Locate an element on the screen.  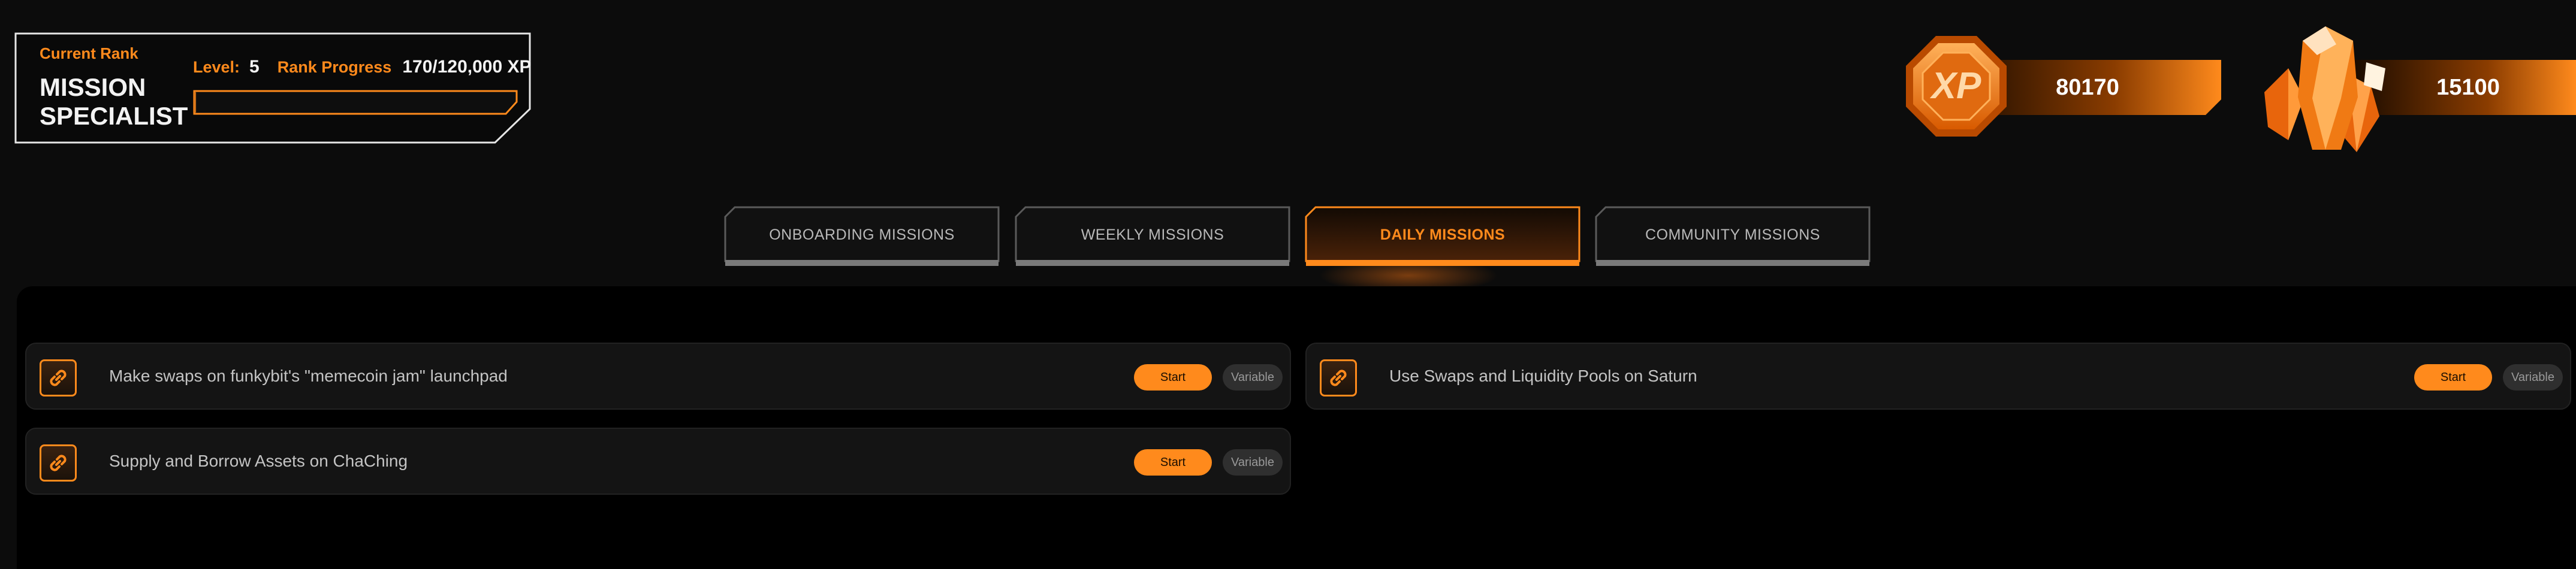
rank-progress-bar is located at coordinates (355, 102).